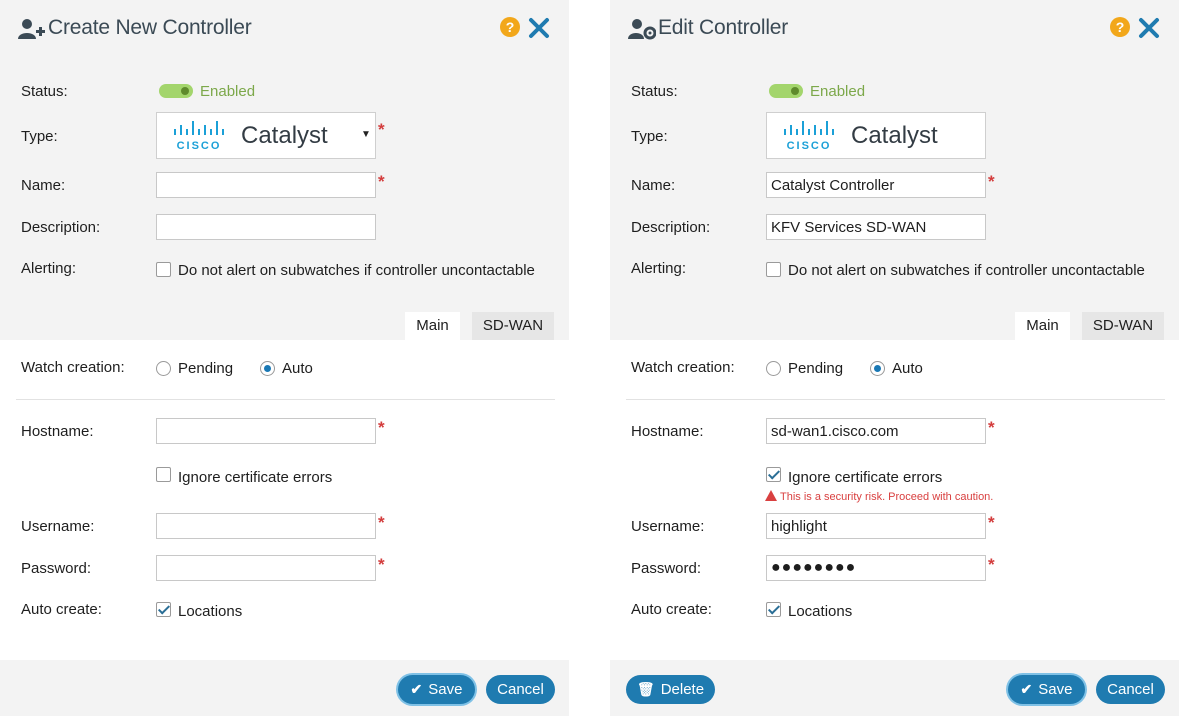 This screenshot has width=1179, height=716. I want to click on chevron-down-icon: ▼, so click(366, 134).